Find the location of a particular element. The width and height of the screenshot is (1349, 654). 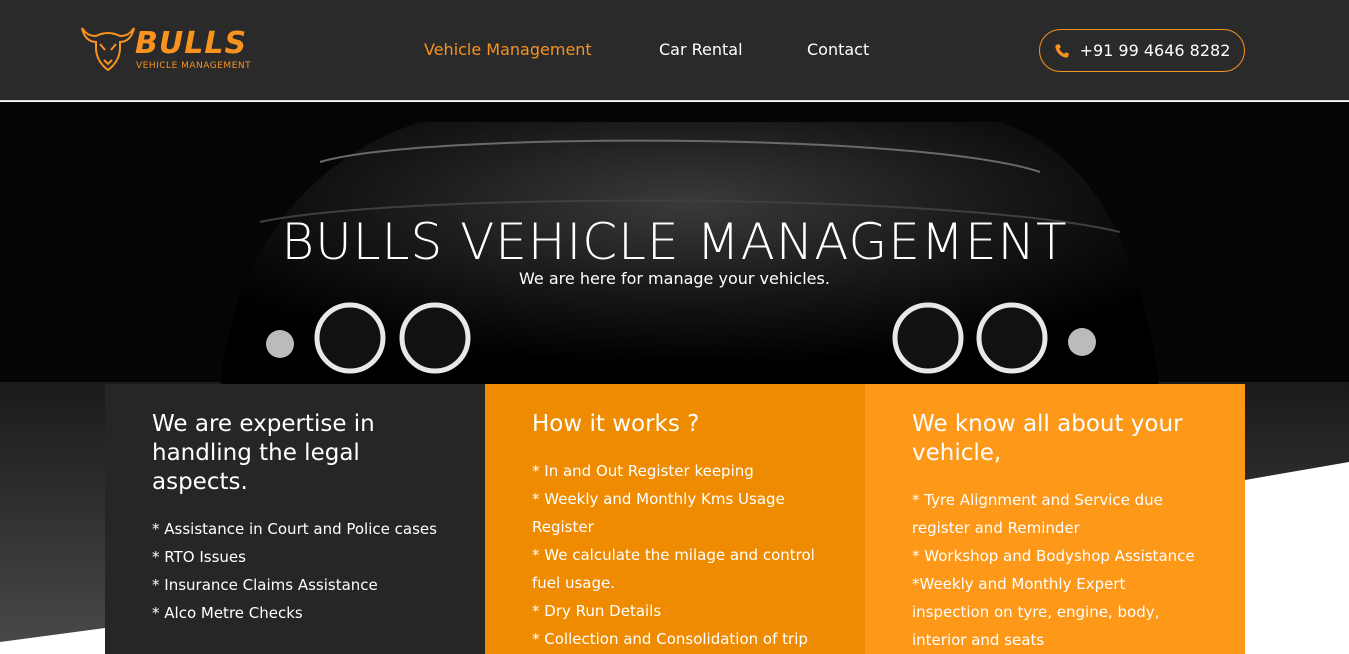

bull-head-icon is located at coordinates (108, 49).